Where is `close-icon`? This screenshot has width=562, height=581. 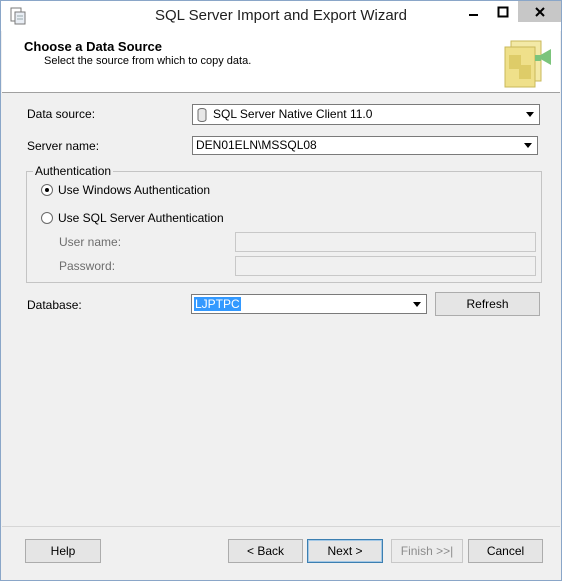 close-icon is located at coordinates (539, 11).